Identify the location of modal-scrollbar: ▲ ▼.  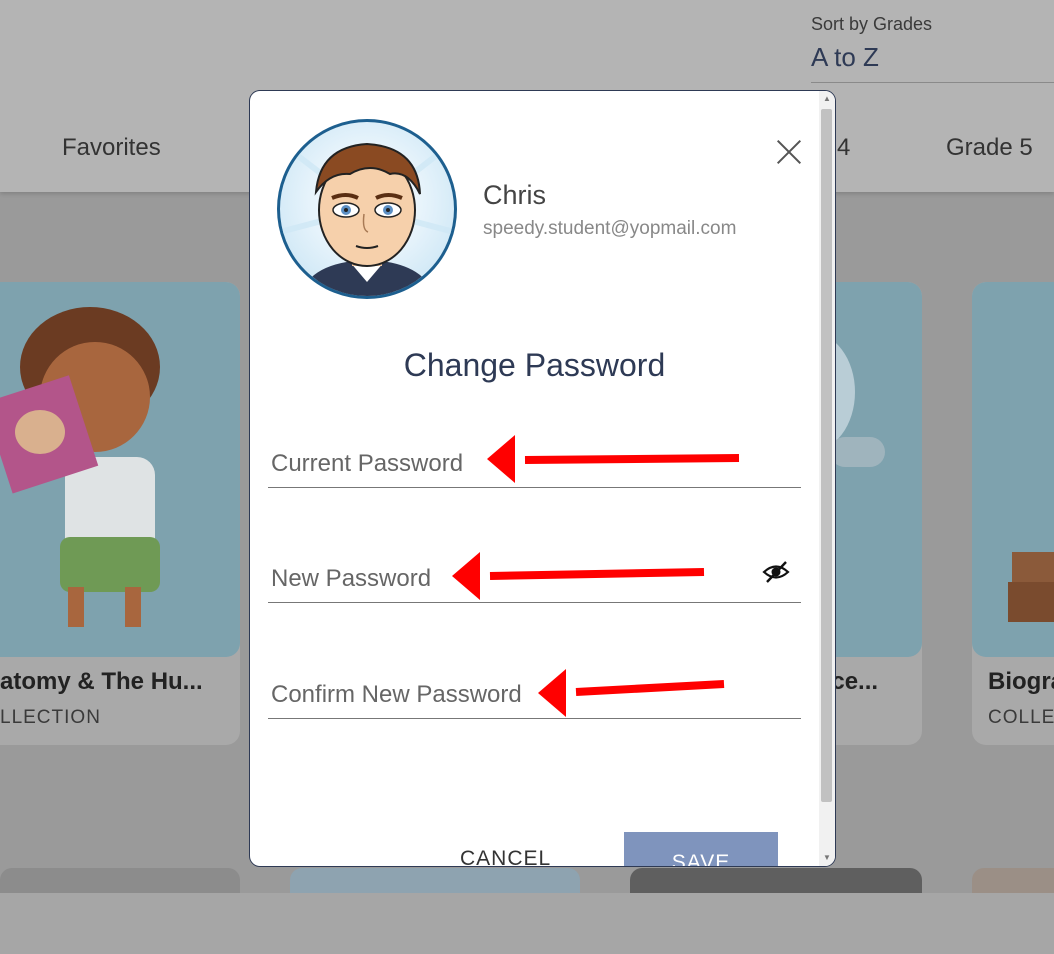
(827, 478).